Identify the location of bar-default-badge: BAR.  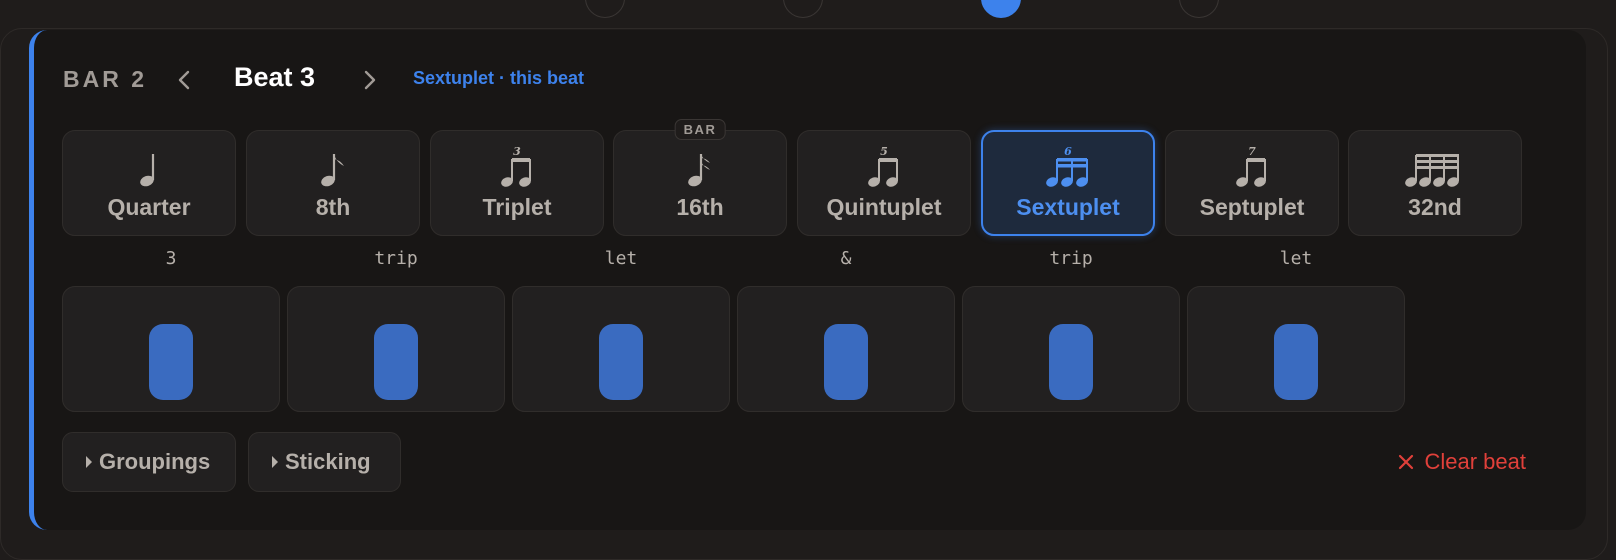
(700, 129).